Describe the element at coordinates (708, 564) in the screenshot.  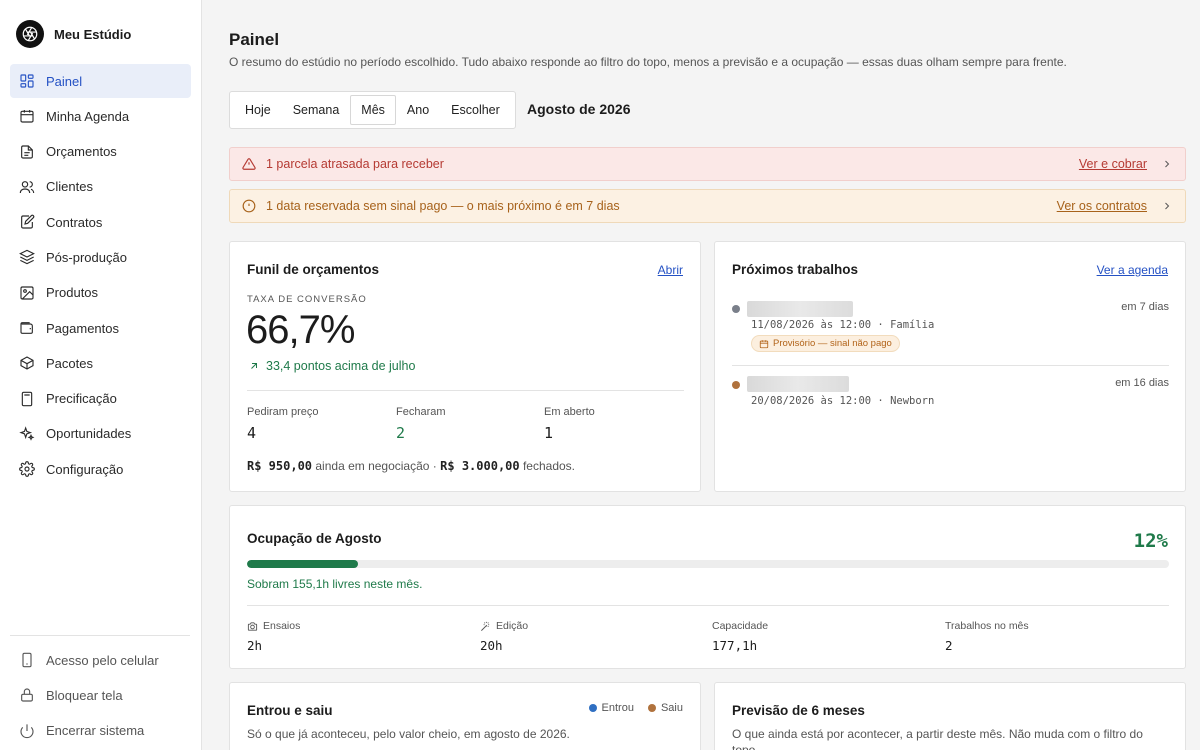
I see `occupancy-progress-bar` at that location.